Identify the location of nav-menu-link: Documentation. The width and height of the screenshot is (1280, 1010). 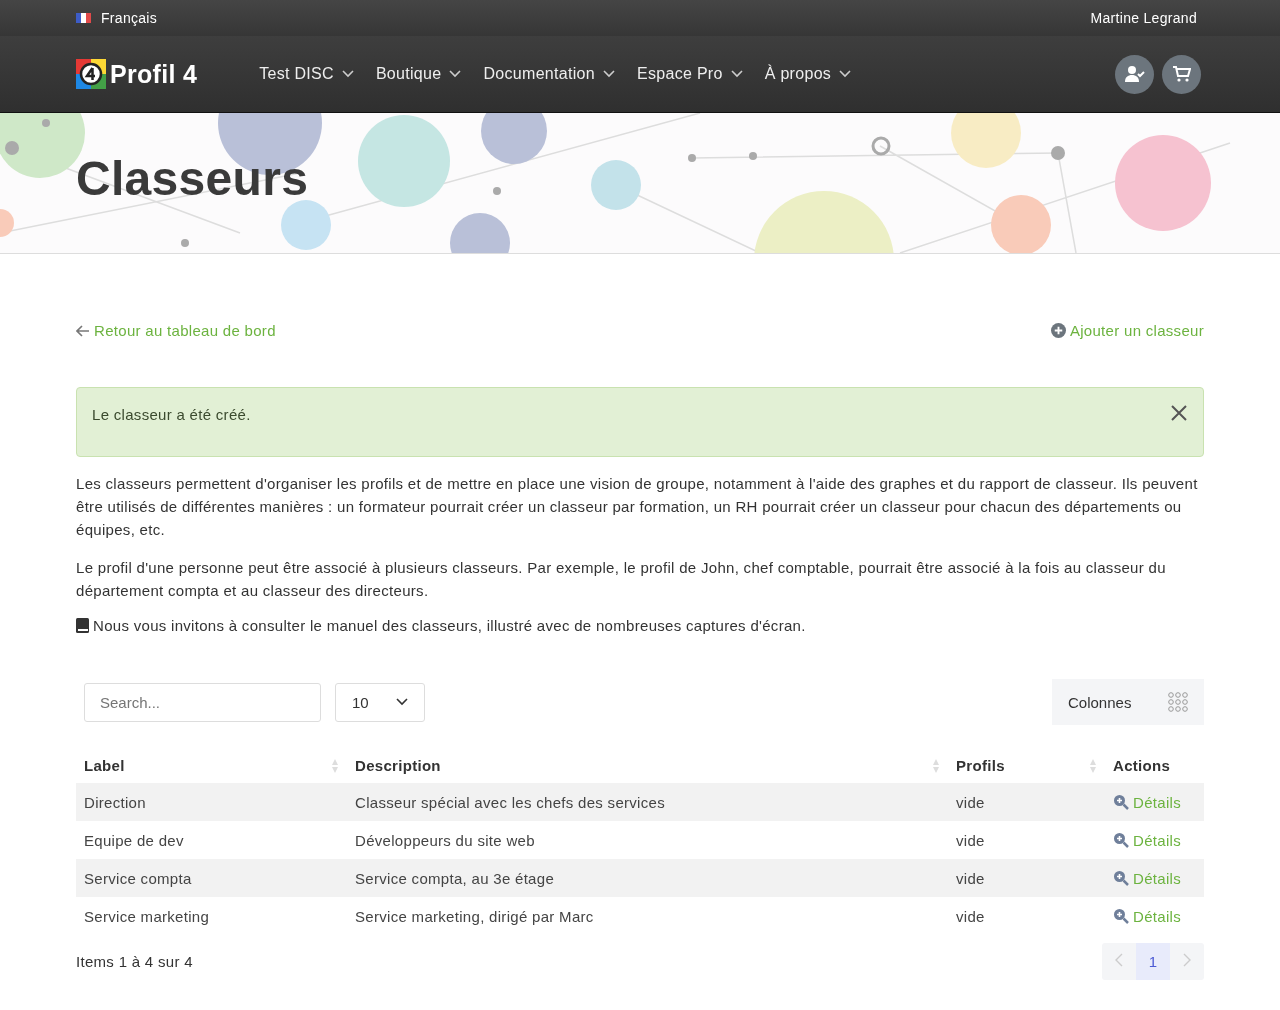
(549, 74).